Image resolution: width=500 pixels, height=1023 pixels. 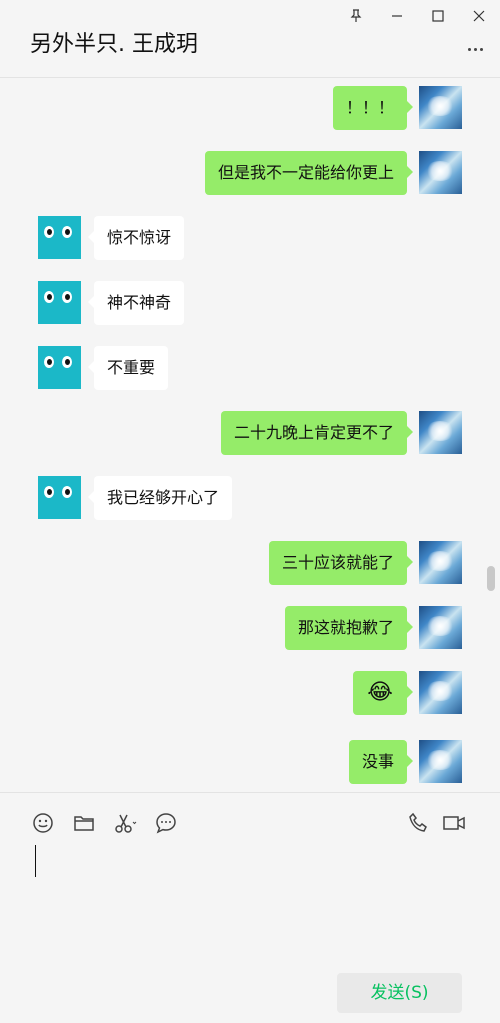 I want to click on message-bubble: 惊不惊讶, so click(x=136, y=238).